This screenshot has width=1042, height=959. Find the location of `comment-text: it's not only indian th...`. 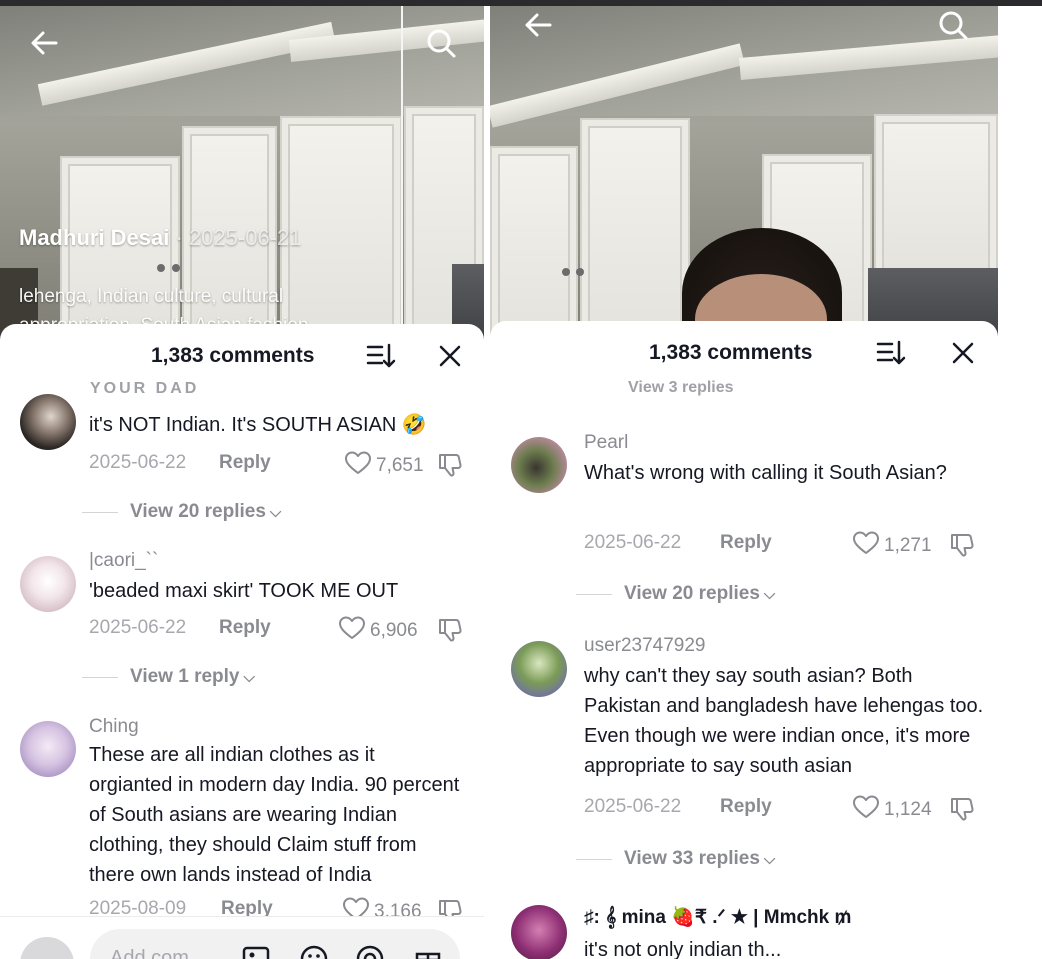

comment-text: it's not only indian th... is located at coordinates (683, 949).